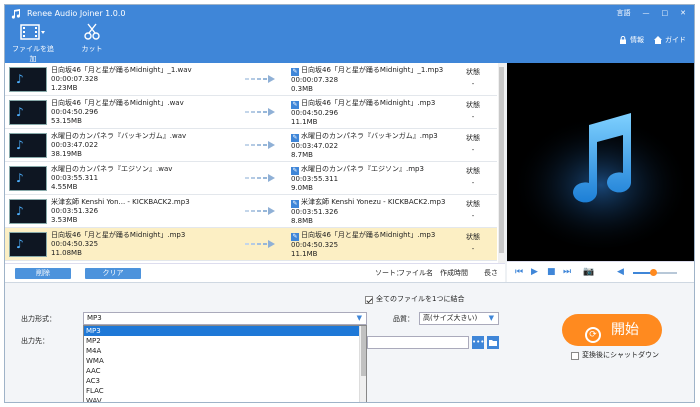 The height and width of the screenshot is (407, 700). I want to click on quality-value: 高(サイズ大きい), so click(450, 318).